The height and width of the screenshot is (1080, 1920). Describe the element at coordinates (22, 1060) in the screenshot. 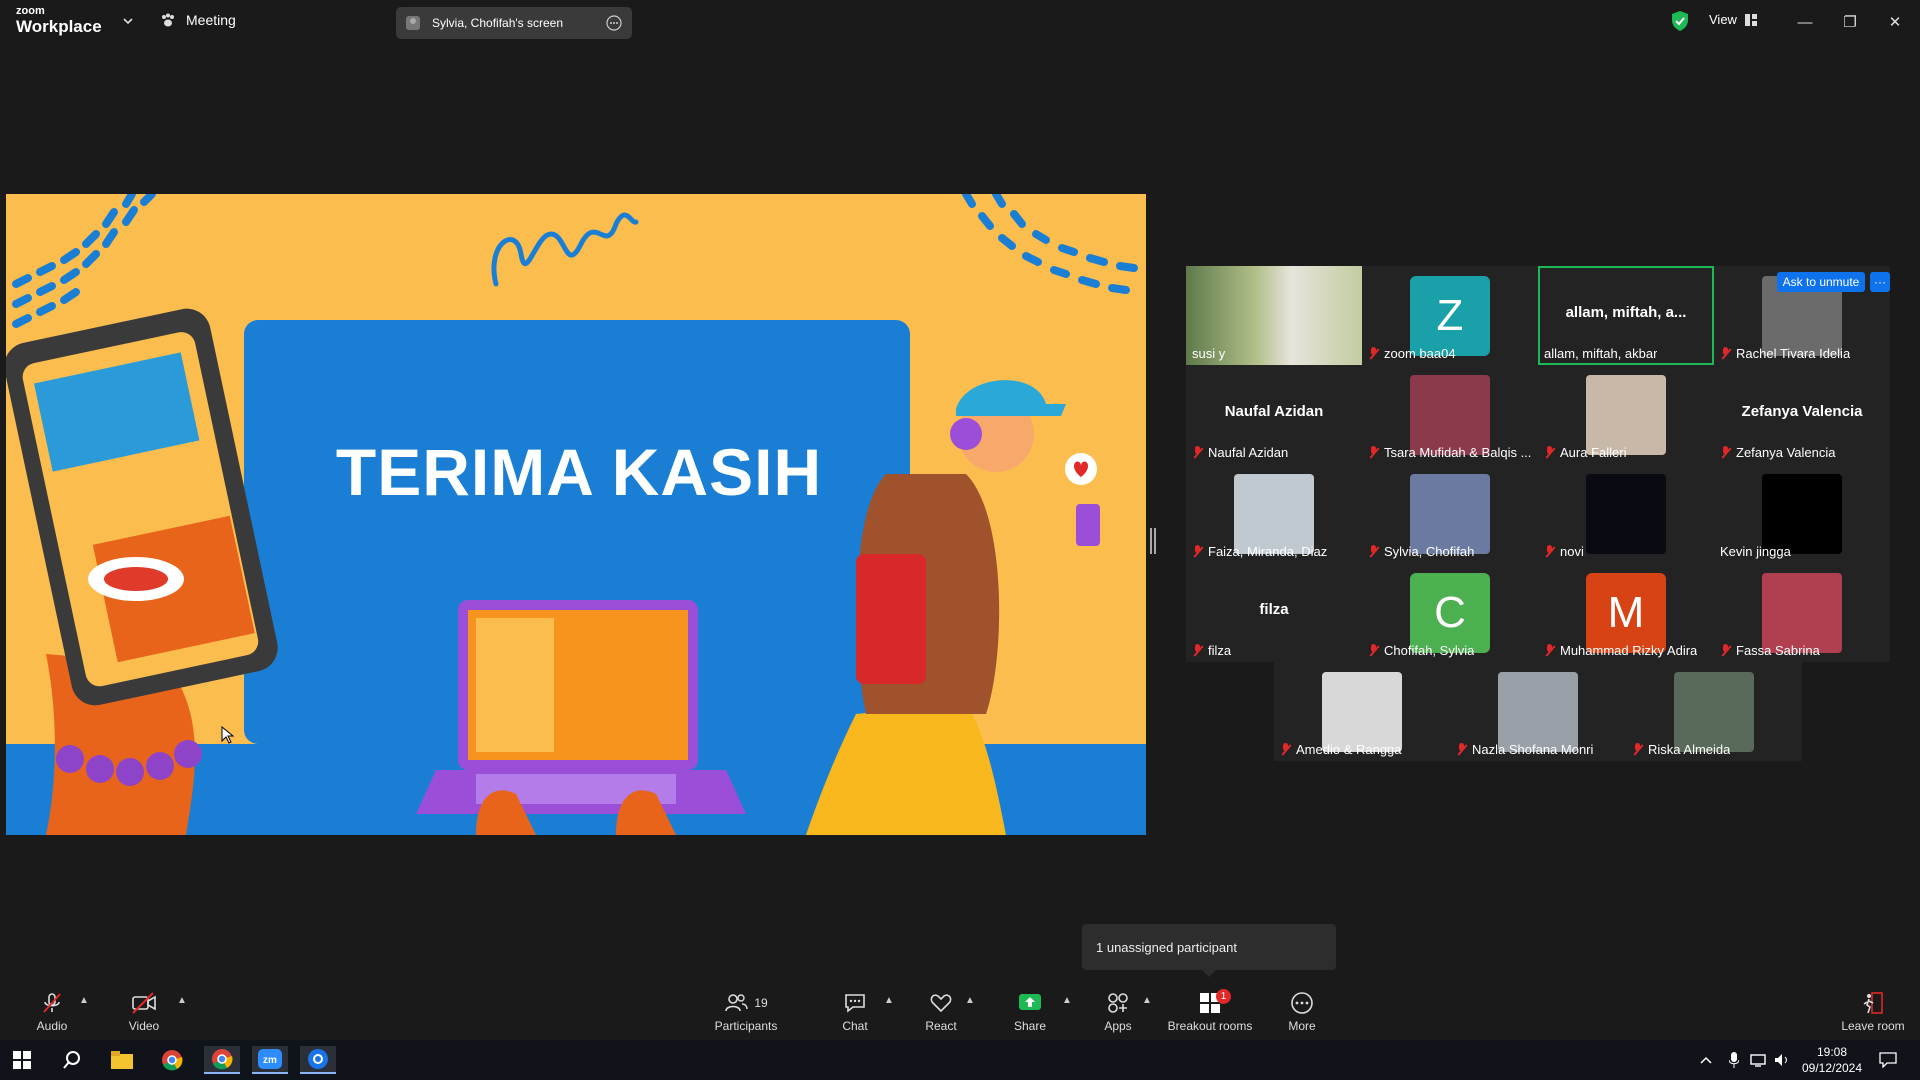

I see `windows-start-icon` at that location.